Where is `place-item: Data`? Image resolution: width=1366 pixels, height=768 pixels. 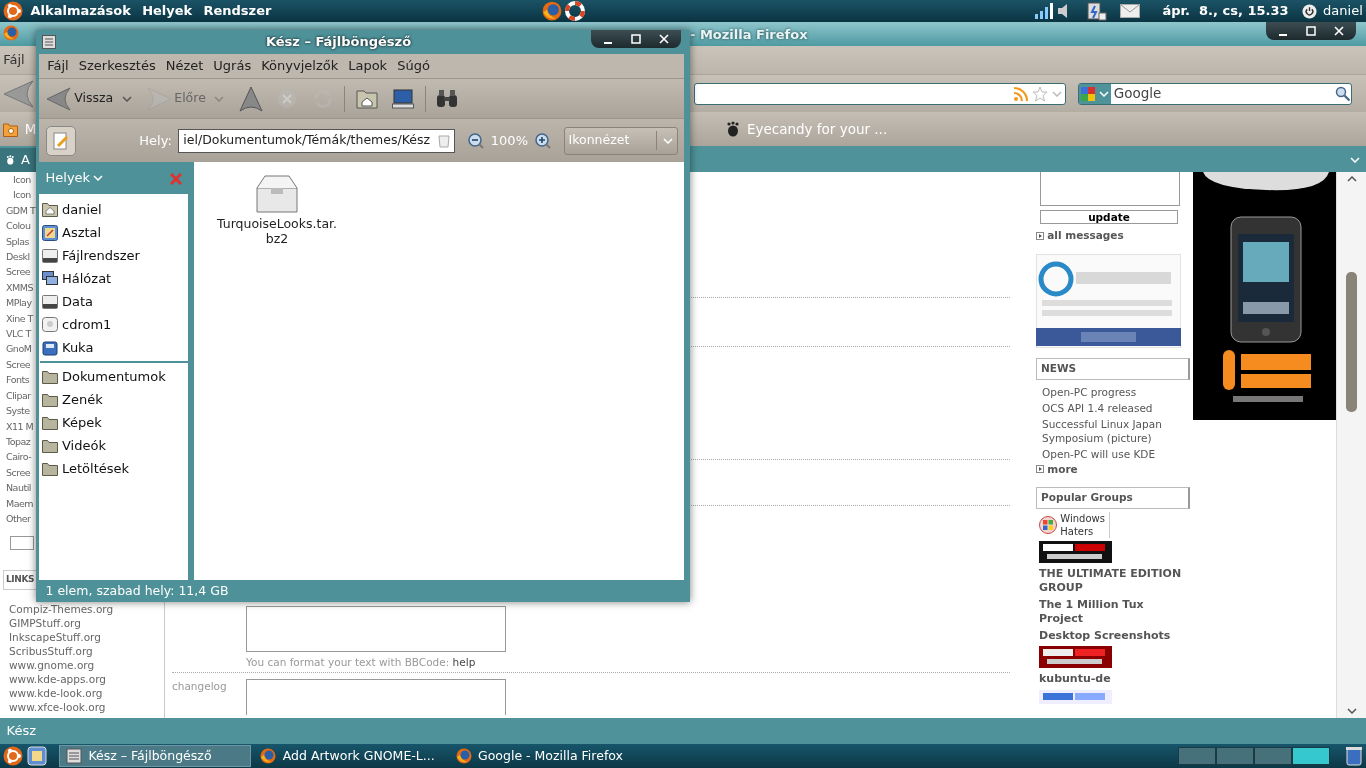 place-item: Data is located at coordinates (113, 301).